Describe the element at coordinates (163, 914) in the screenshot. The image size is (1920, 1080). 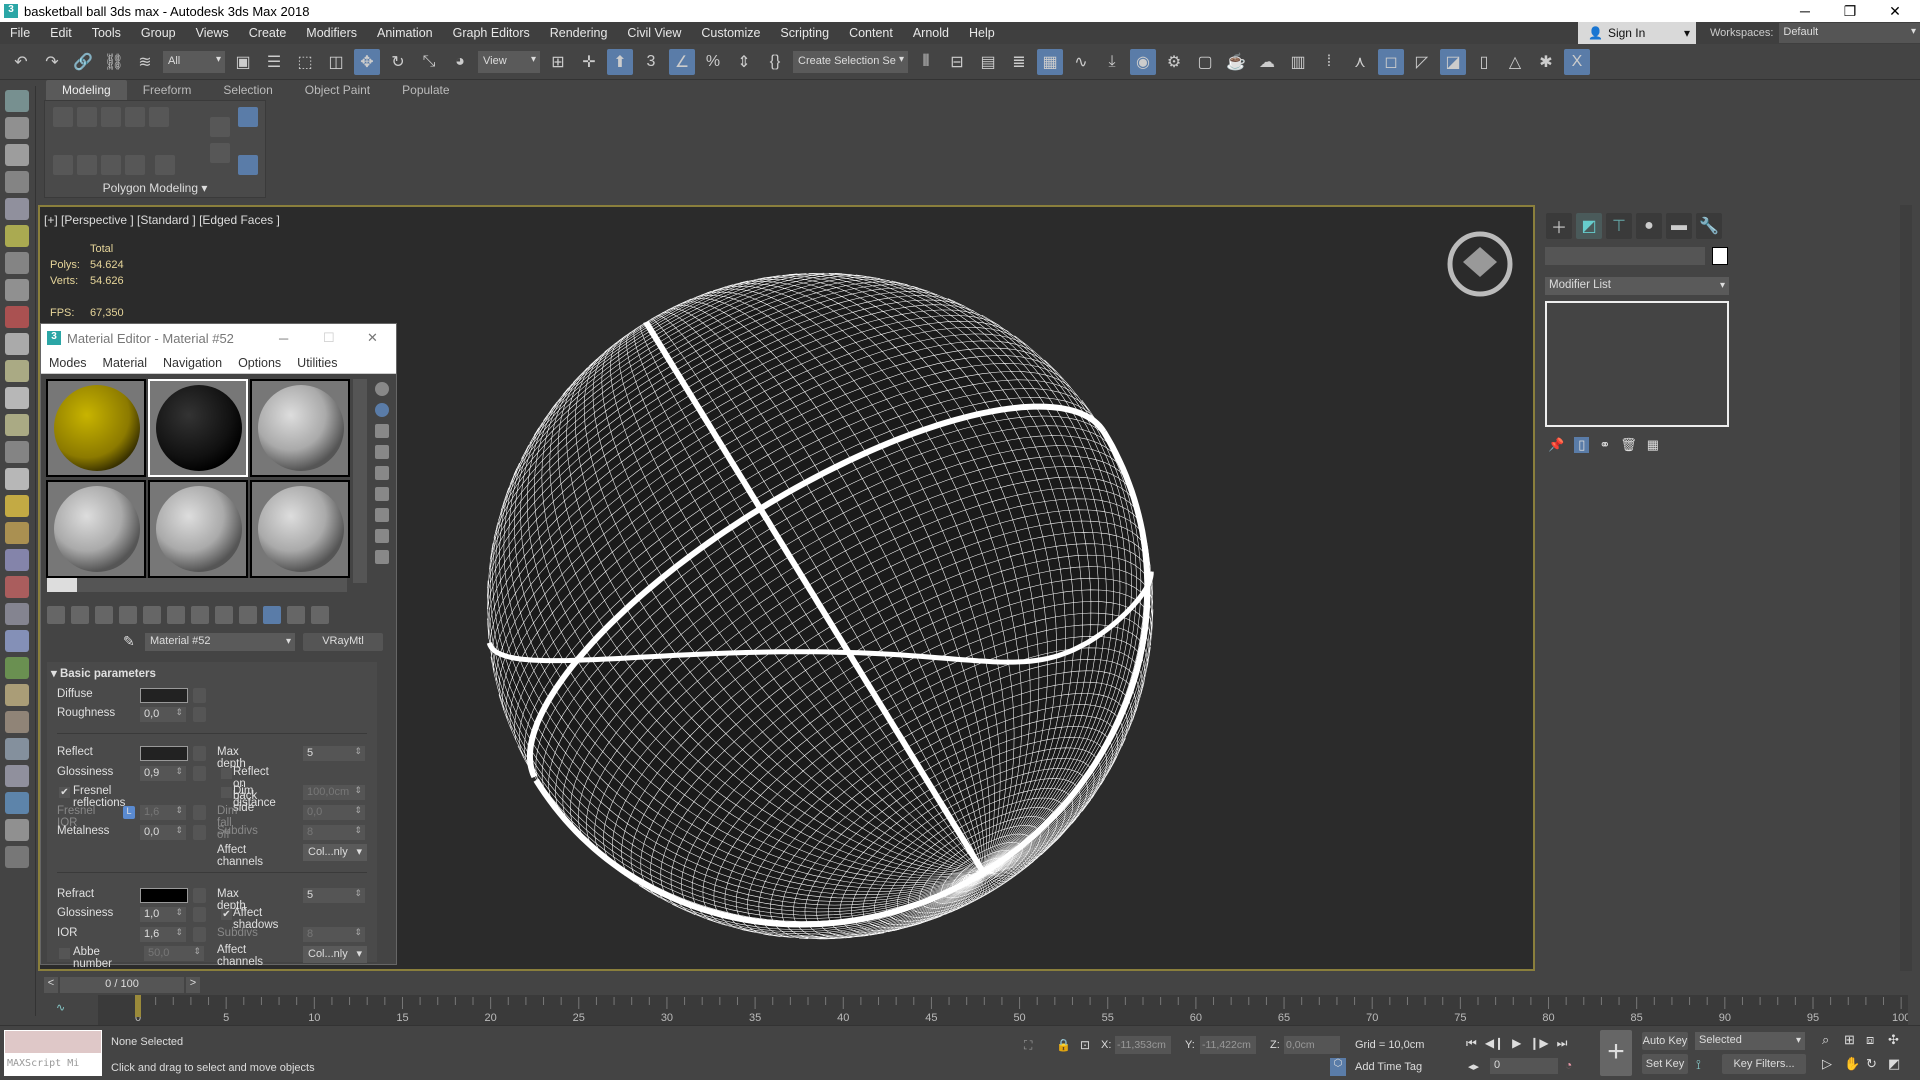
I see `refract-glossiness-spinner: 1,0` at that location.